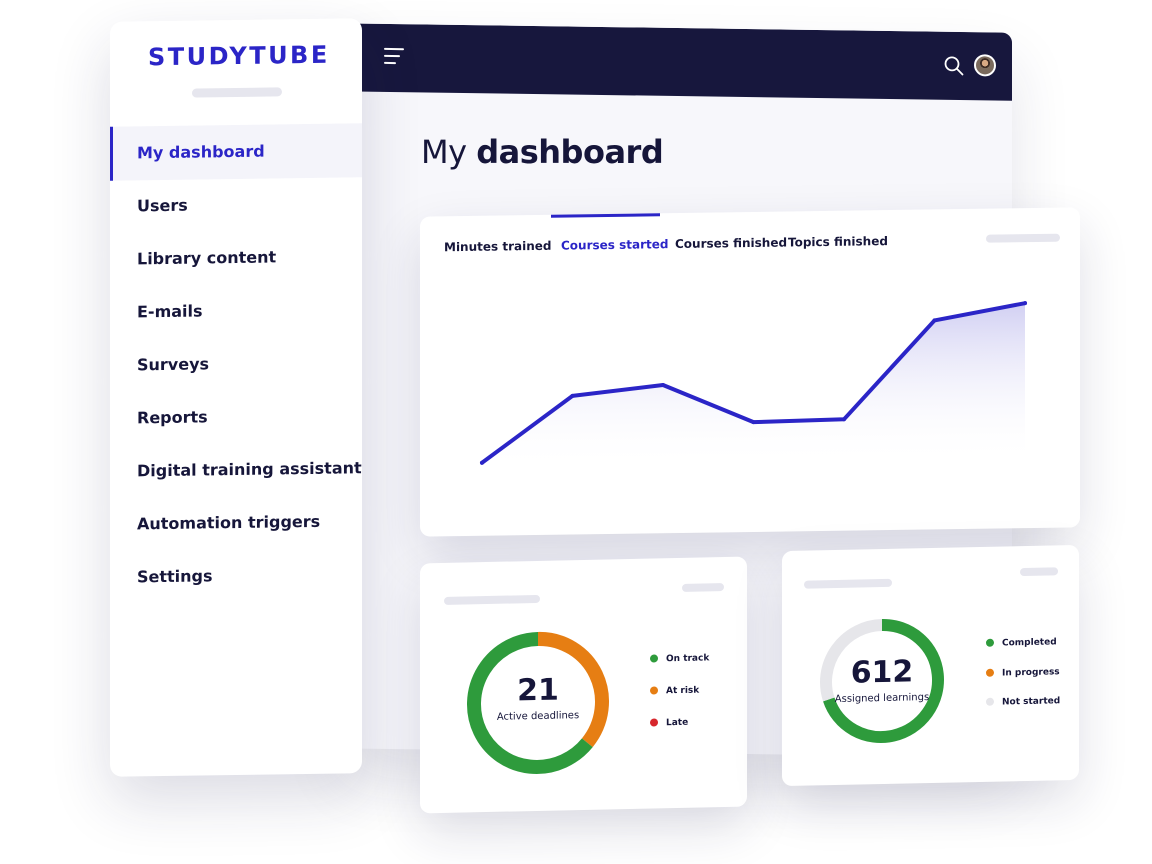  Describe the element at coordinates (236, 364) in the screenshot. I see `sidebar-item-surveys: Surveys` at that location.